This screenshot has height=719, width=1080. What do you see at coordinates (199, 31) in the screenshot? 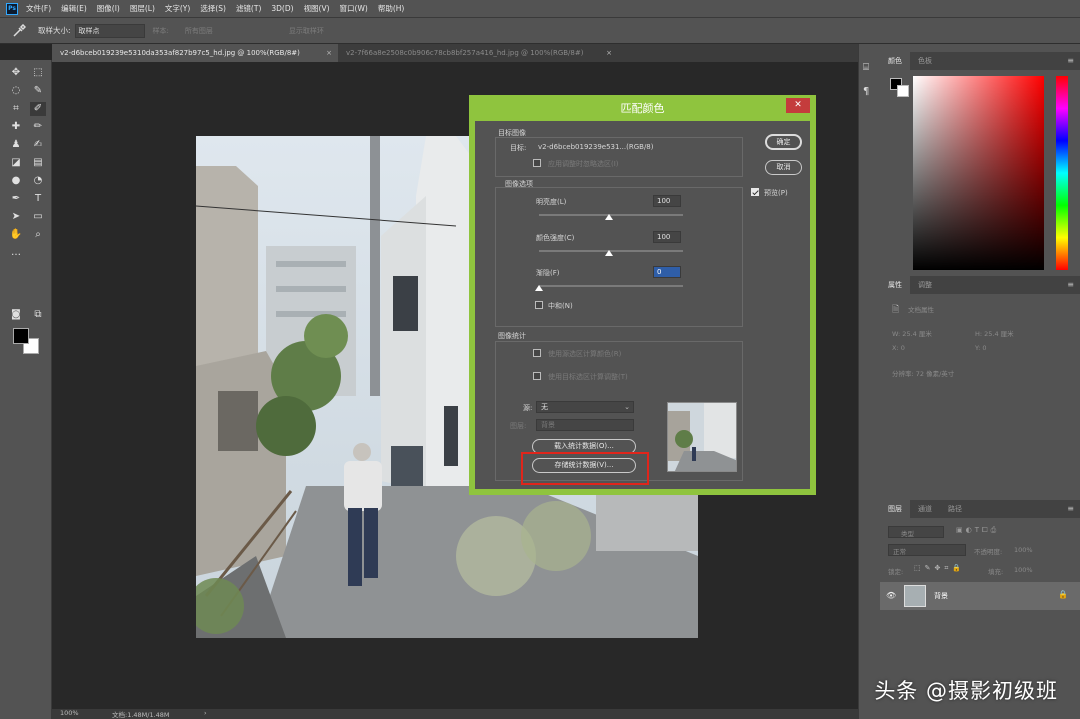
I see `sample-layers-select: 所有图层` at bounding box center [199, 31].